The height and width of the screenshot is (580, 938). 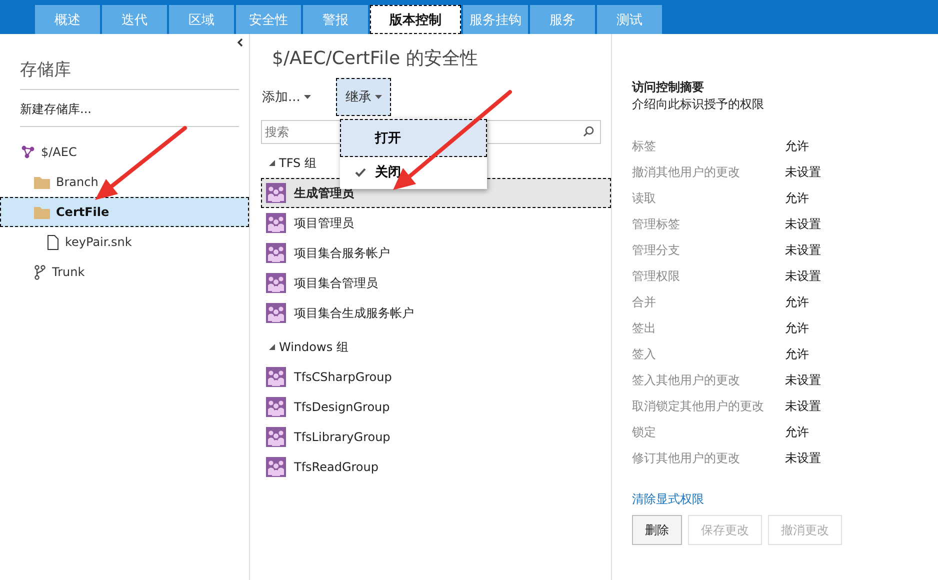 I want to click on group-heading: TFS 组, so click(x=297, y=163).